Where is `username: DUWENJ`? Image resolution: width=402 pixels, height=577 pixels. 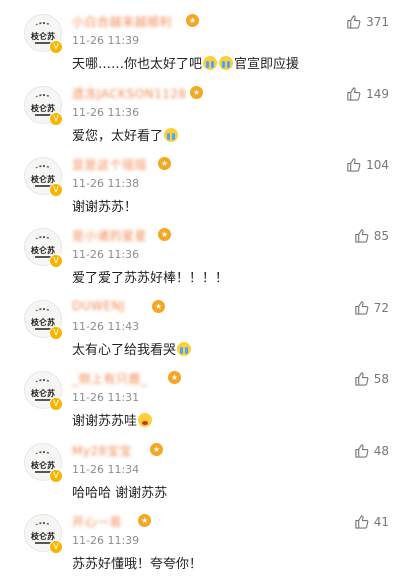
username: DUWENJ is located at coordinates (98, 306).